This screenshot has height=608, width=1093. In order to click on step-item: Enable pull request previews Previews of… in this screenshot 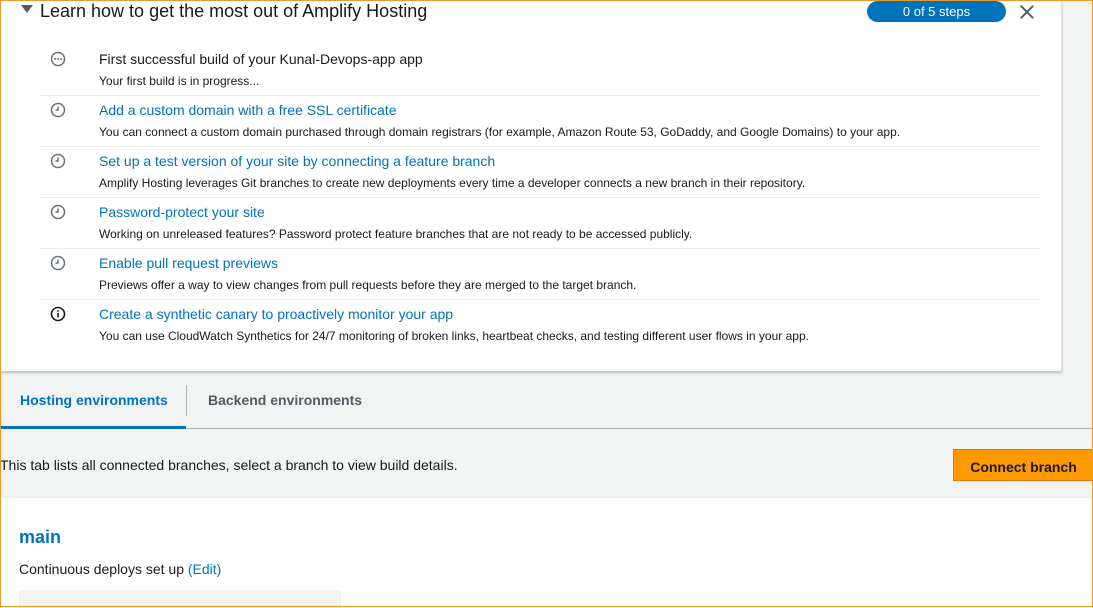, I will do `click(540, 274)`.